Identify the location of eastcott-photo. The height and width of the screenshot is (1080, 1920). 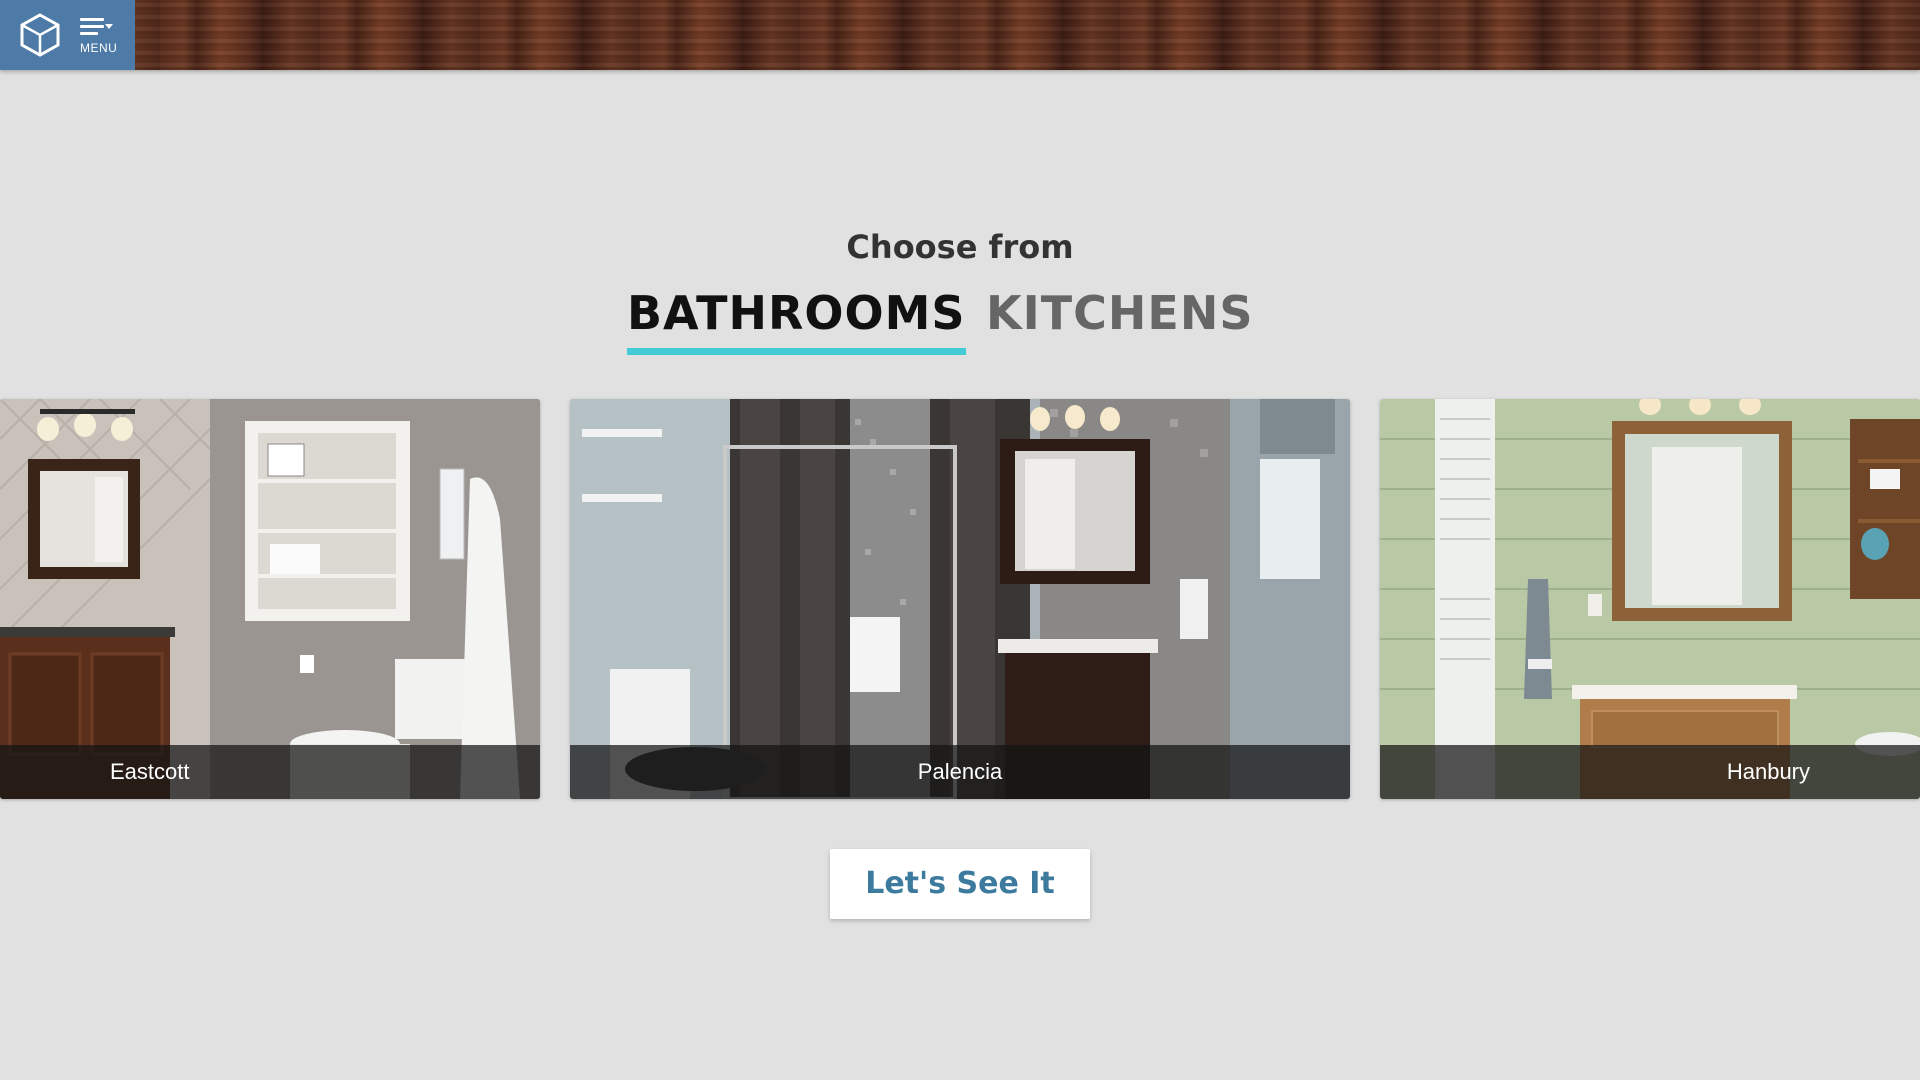
(270, 599).